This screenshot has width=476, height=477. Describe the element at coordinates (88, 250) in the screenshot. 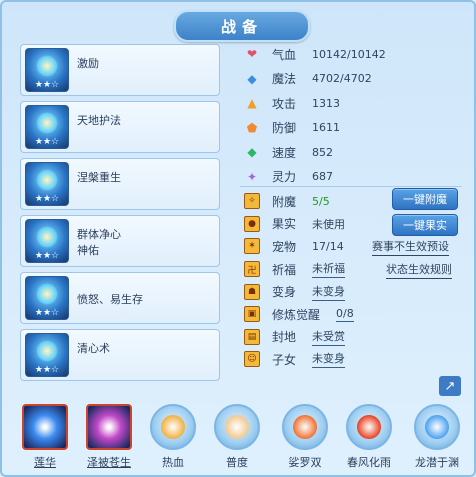

I see `skill-name-secondary: 神佑` at that location.